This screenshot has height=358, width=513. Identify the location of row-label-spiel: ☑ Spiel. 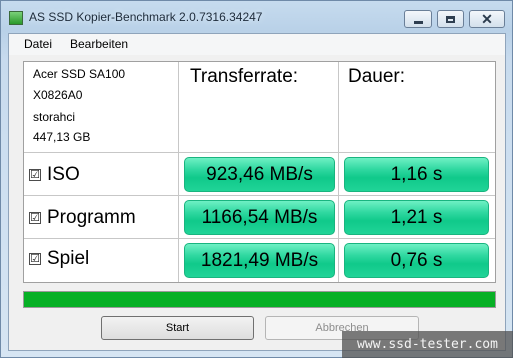
(59, 259).